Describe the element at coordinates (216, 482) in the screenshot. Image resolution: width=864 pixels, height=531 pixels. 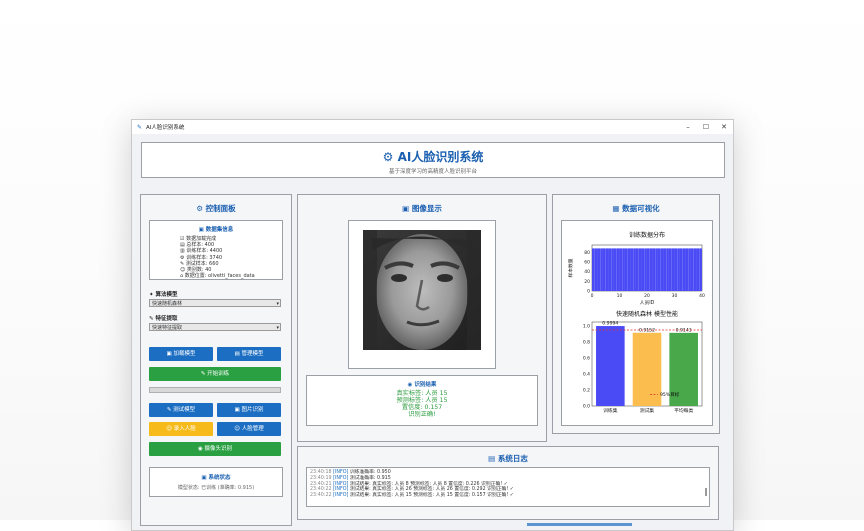
I see `system-status-box: ▣ 系统状态 模型状态: 已训练 (准确率: 0.915)` at that location.